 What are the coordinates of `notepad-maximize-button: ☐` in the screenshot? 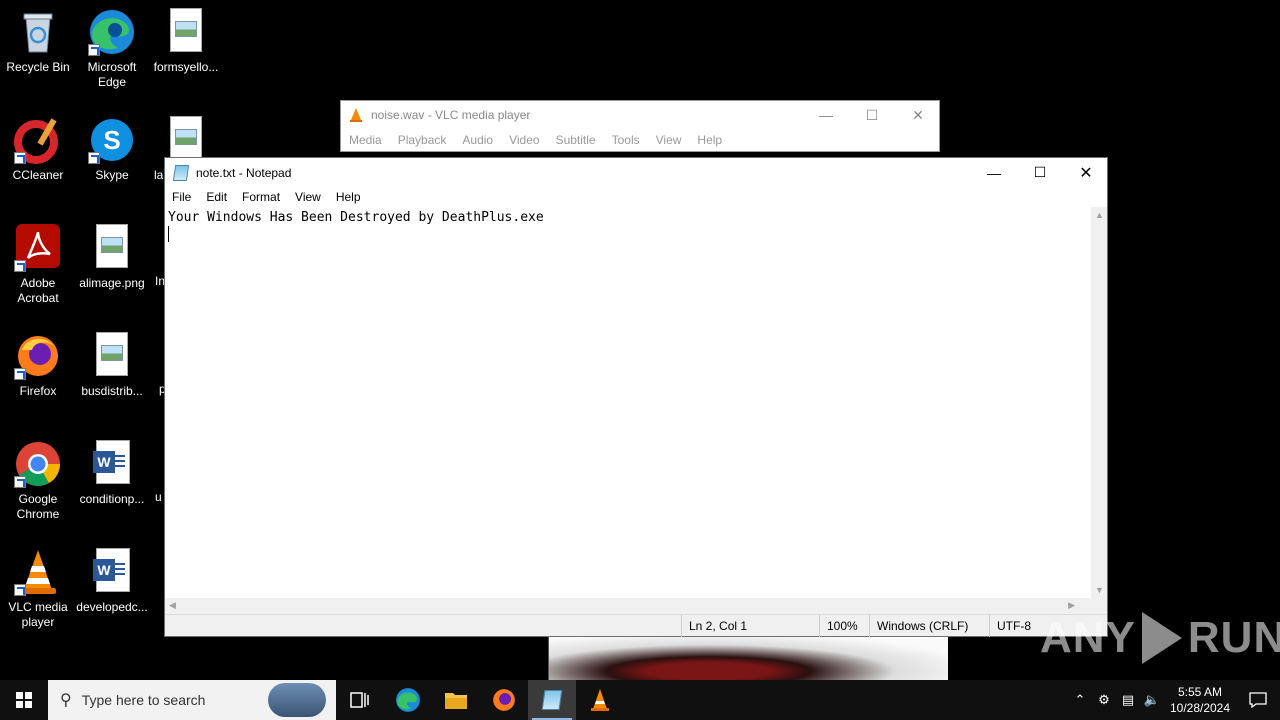 It's located at (1040, 172).